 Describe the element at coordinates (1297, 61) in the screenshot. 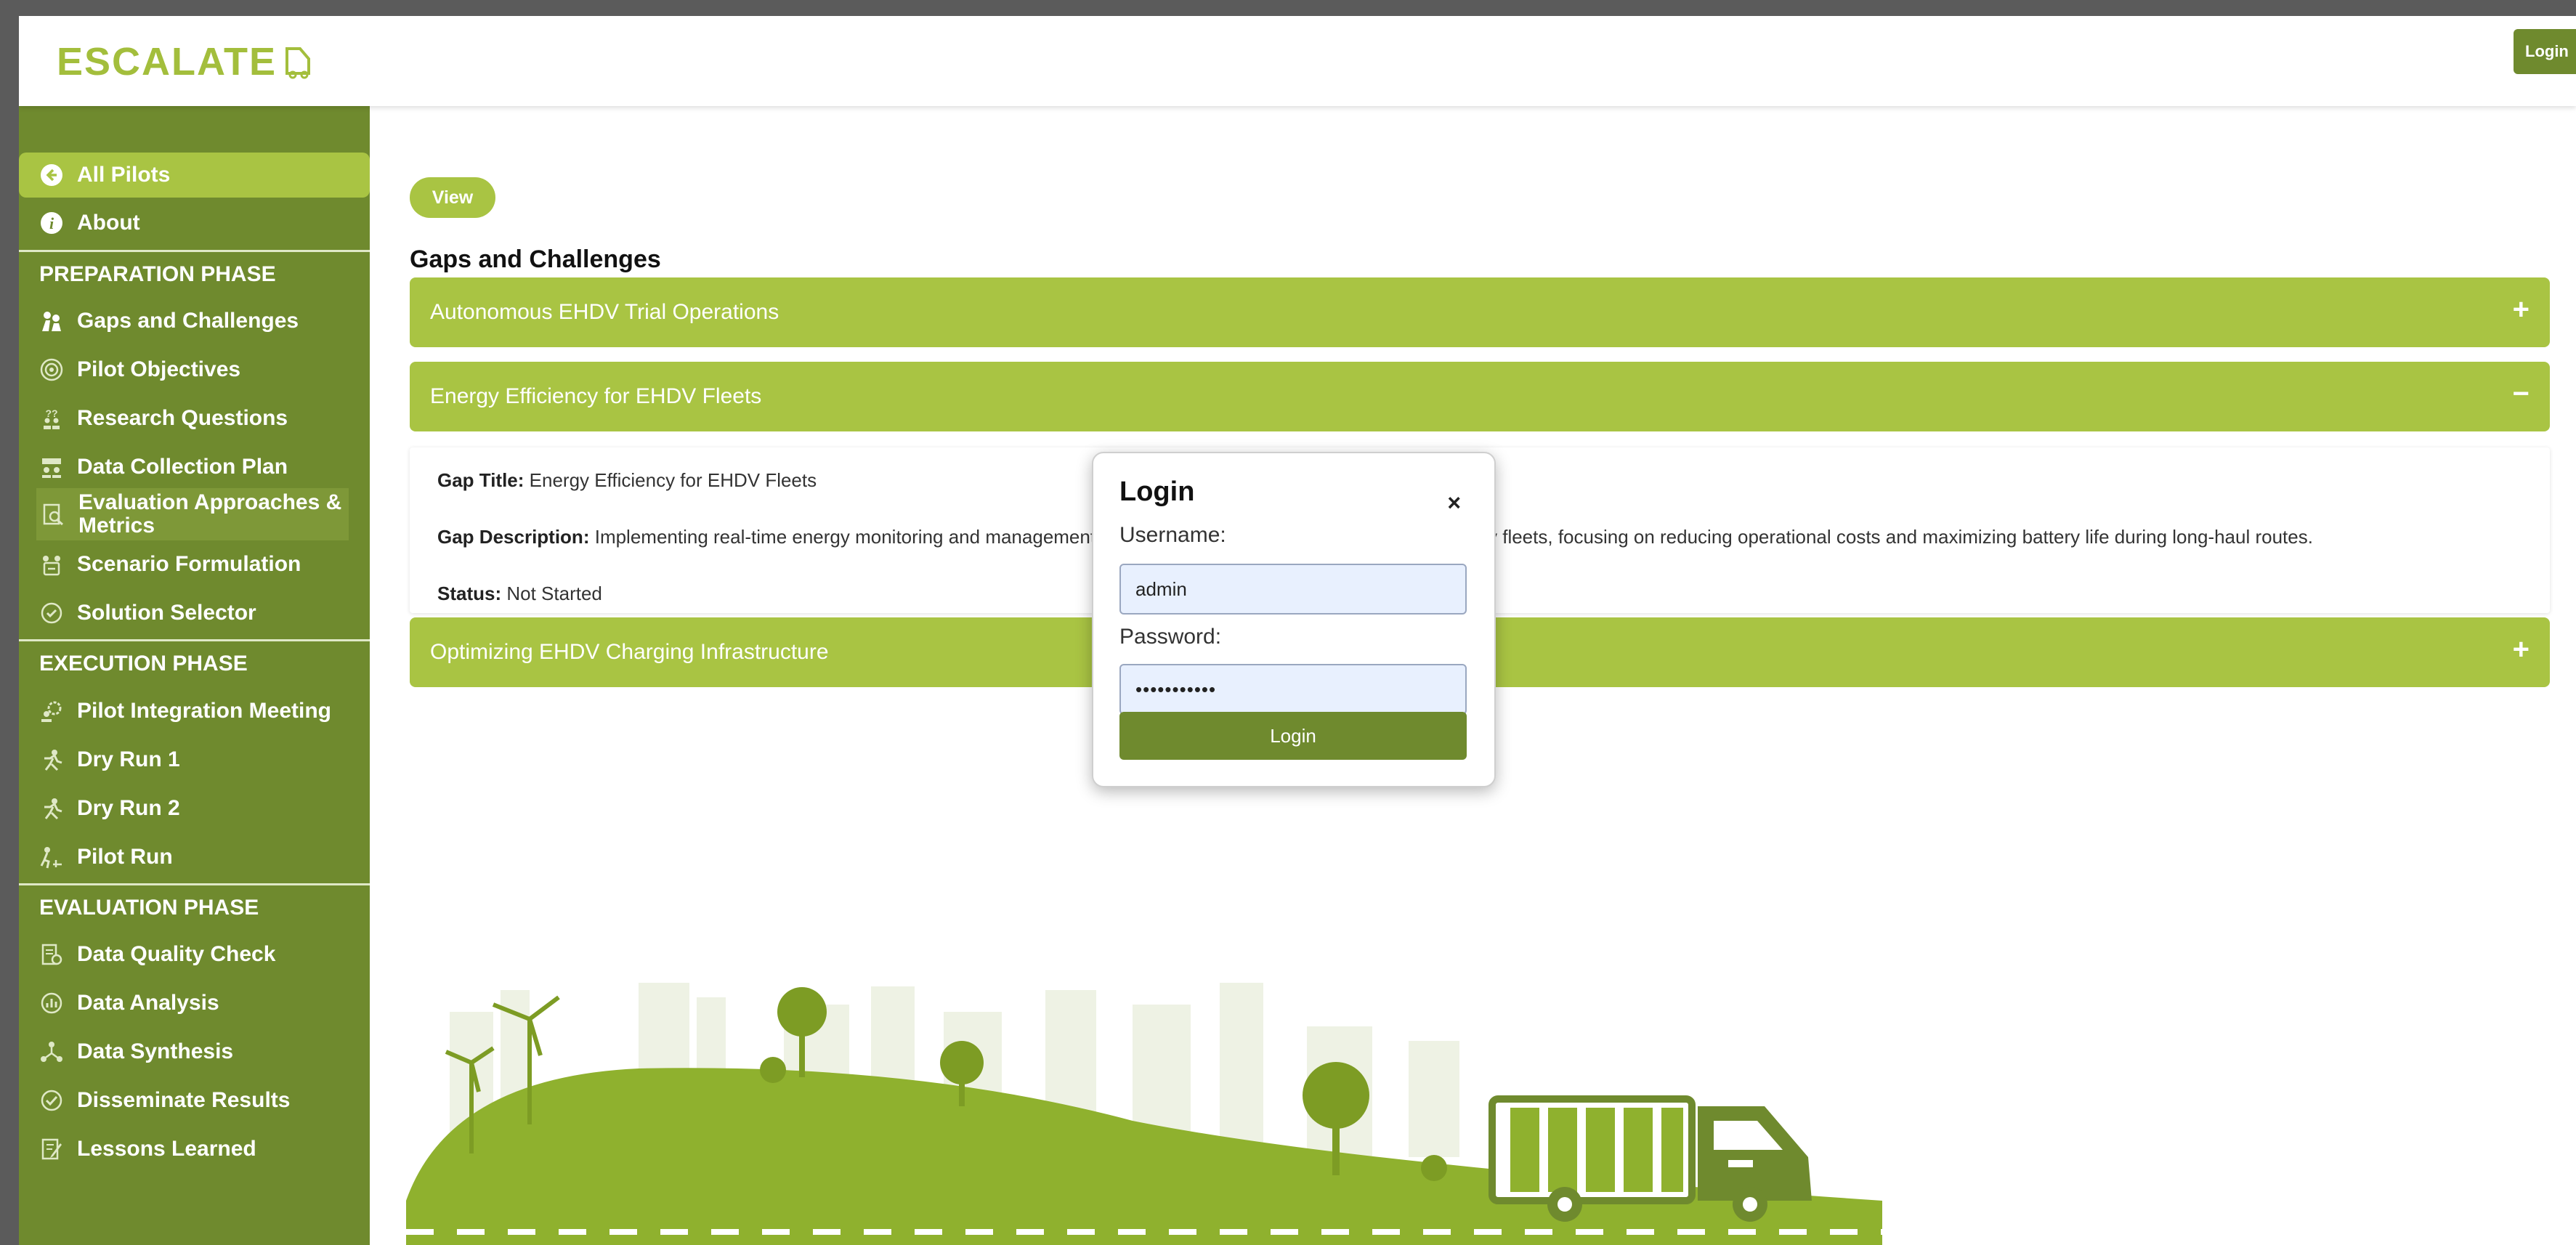

I see `top-header: ESCALATE Login` at that location.